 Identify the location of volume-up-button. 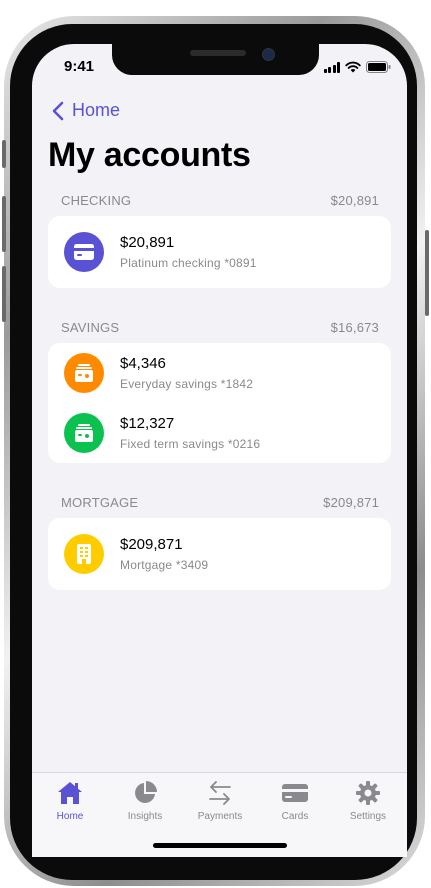
(4, 224).